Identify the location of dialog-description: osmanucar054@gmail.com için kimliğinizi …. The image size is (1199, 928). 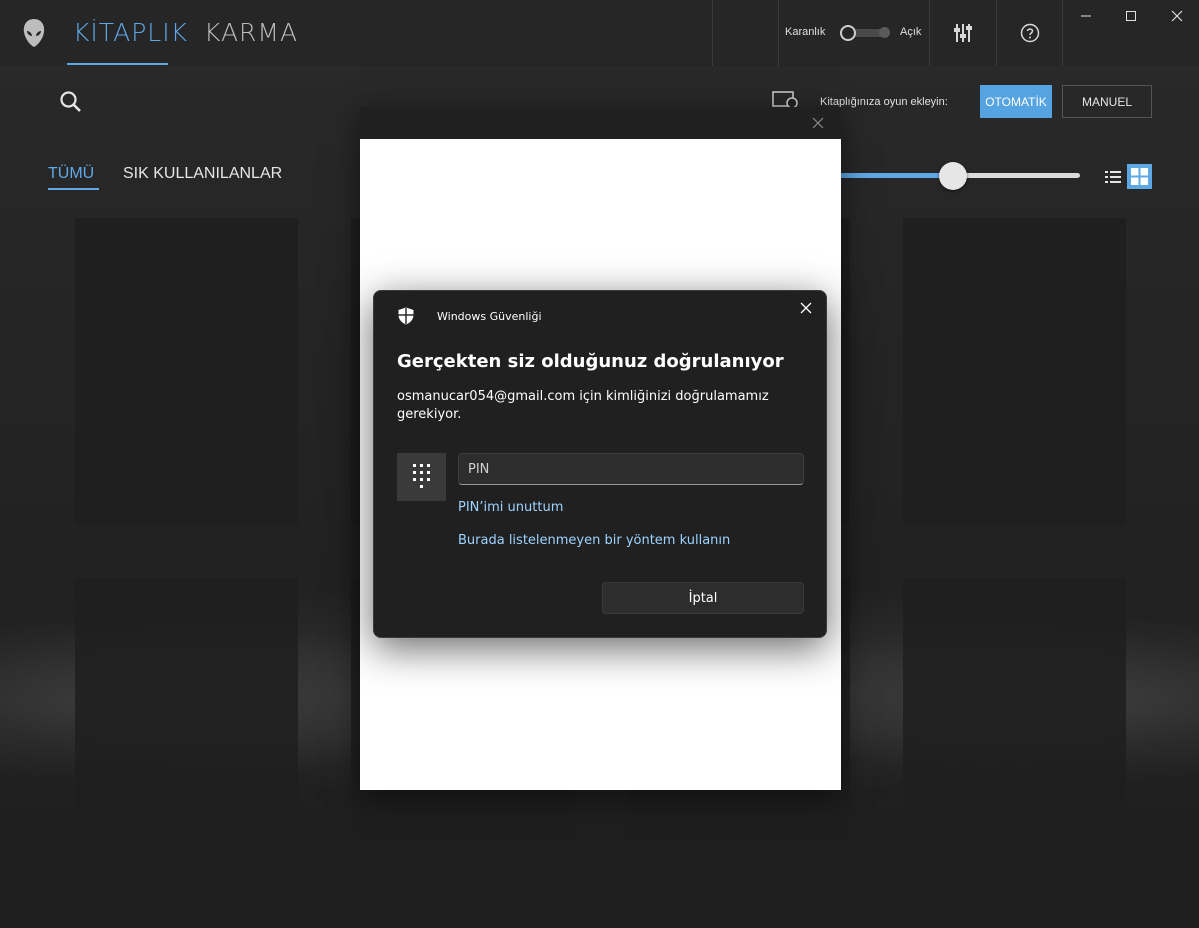
(583, 405).